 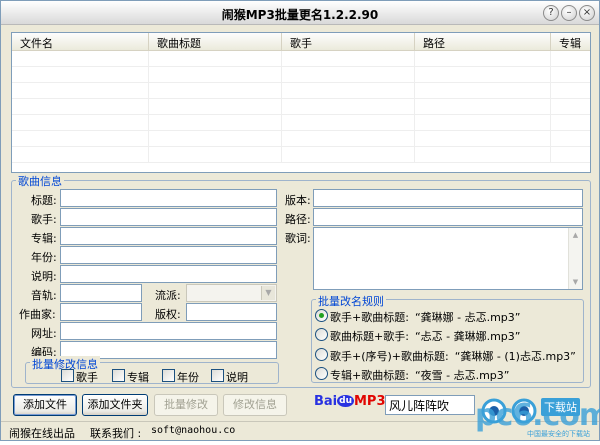 What do you see at coordinates (168, 236) in the screenshot?
I see `album-input` at bounding box center [168, 236].